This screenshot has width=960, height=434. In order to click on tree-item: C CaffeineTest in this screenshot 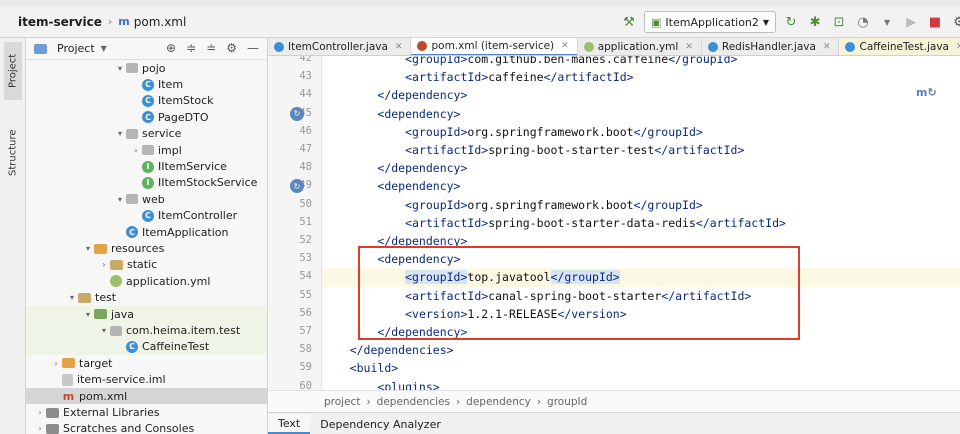, I will do `click(146, 347)`.